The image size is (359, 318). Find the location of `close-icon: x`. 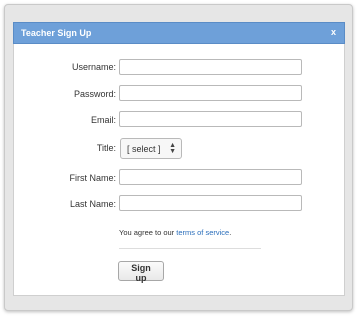

close-icon: x is located at coordinates (333, 32).